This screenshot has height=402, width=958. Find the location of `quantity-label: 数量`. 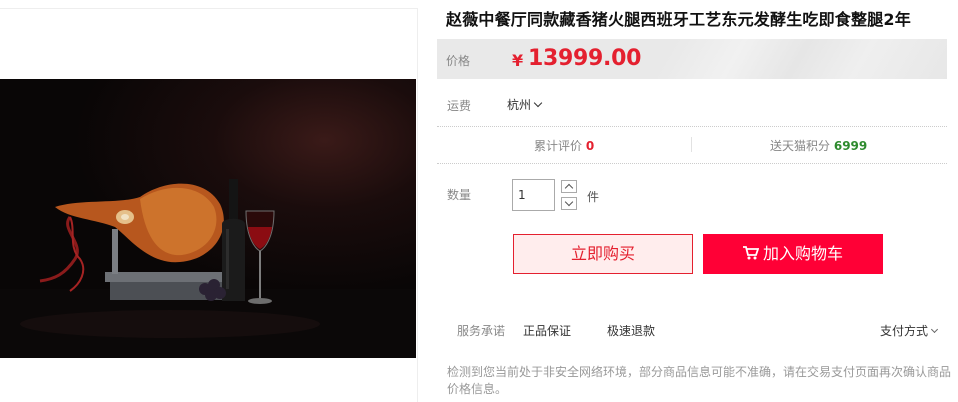

quantity-label: 数量 is located at coordinates (459, 195).